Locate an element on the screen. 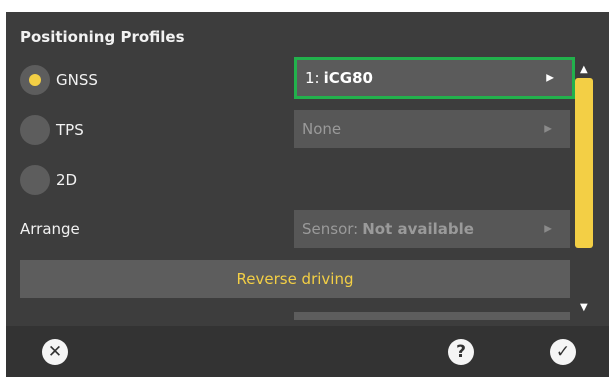 The width and height of the screenshot is (609, 377). arrange-sensor-select: Sensor: Not available ▶ is located at coordinates (432, 229).